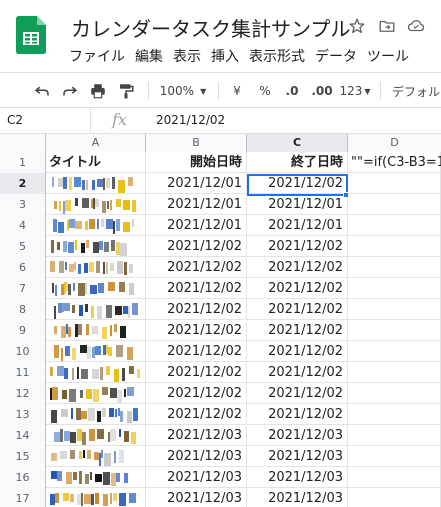 This screenshot has width=441, height=507. Describe the element at coordinates (297, 143) in the screenshot. I see `column-header-c: C` at that location.